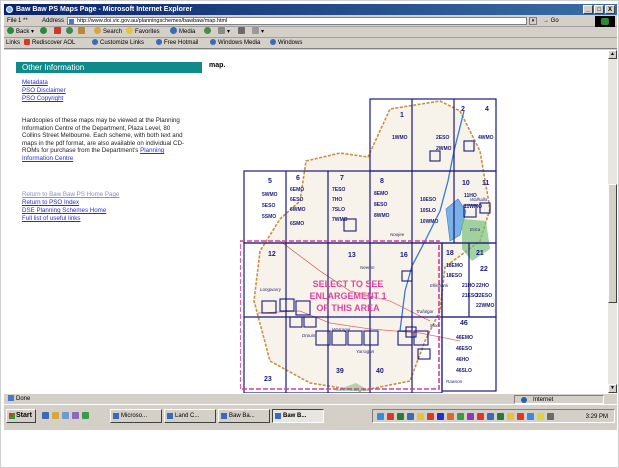 The image size is (619, 468). Describe the element at coordinates (390, 416) in the screenshot. I see `tray-antivirus-icon` at that location.